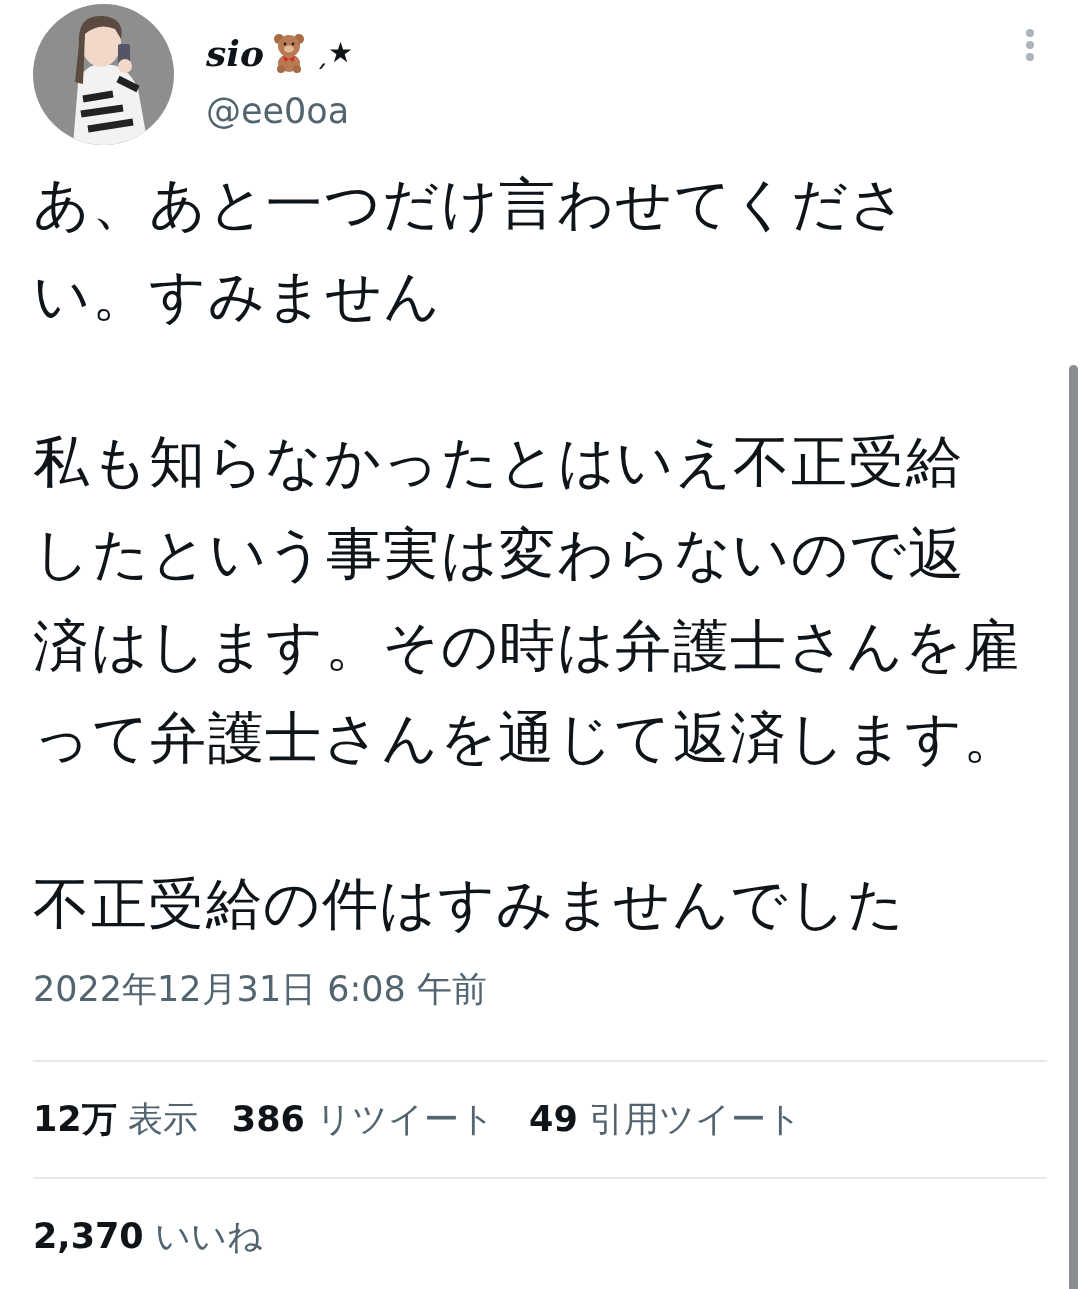 This screenshot has height=1289, width=1080. Describe the element at coordinates (470, 904) in the screenshot. I see `tweet-paragraph: 不正受給の件はすみませんでした` at that location.